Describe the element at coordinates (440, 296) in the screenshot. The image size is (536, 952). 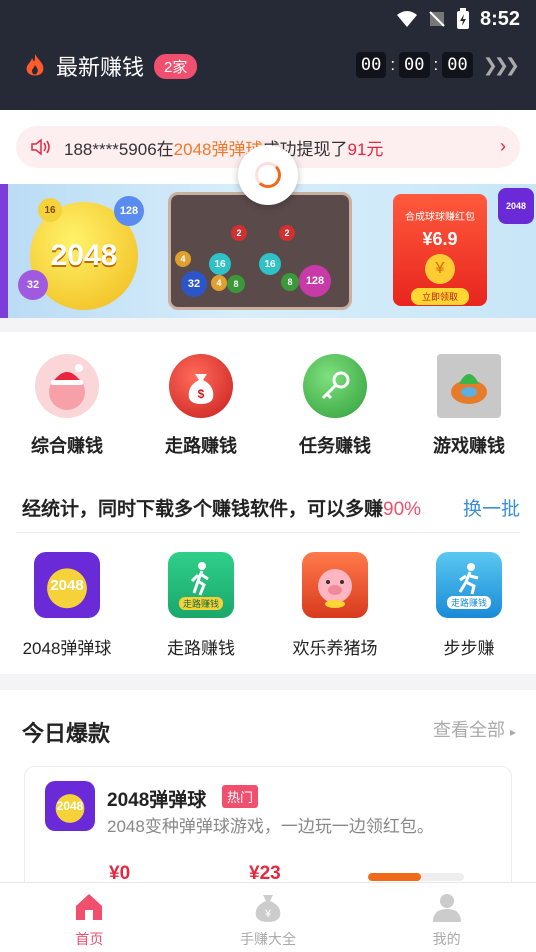
I see `claim-button: 立即领取` at that location.